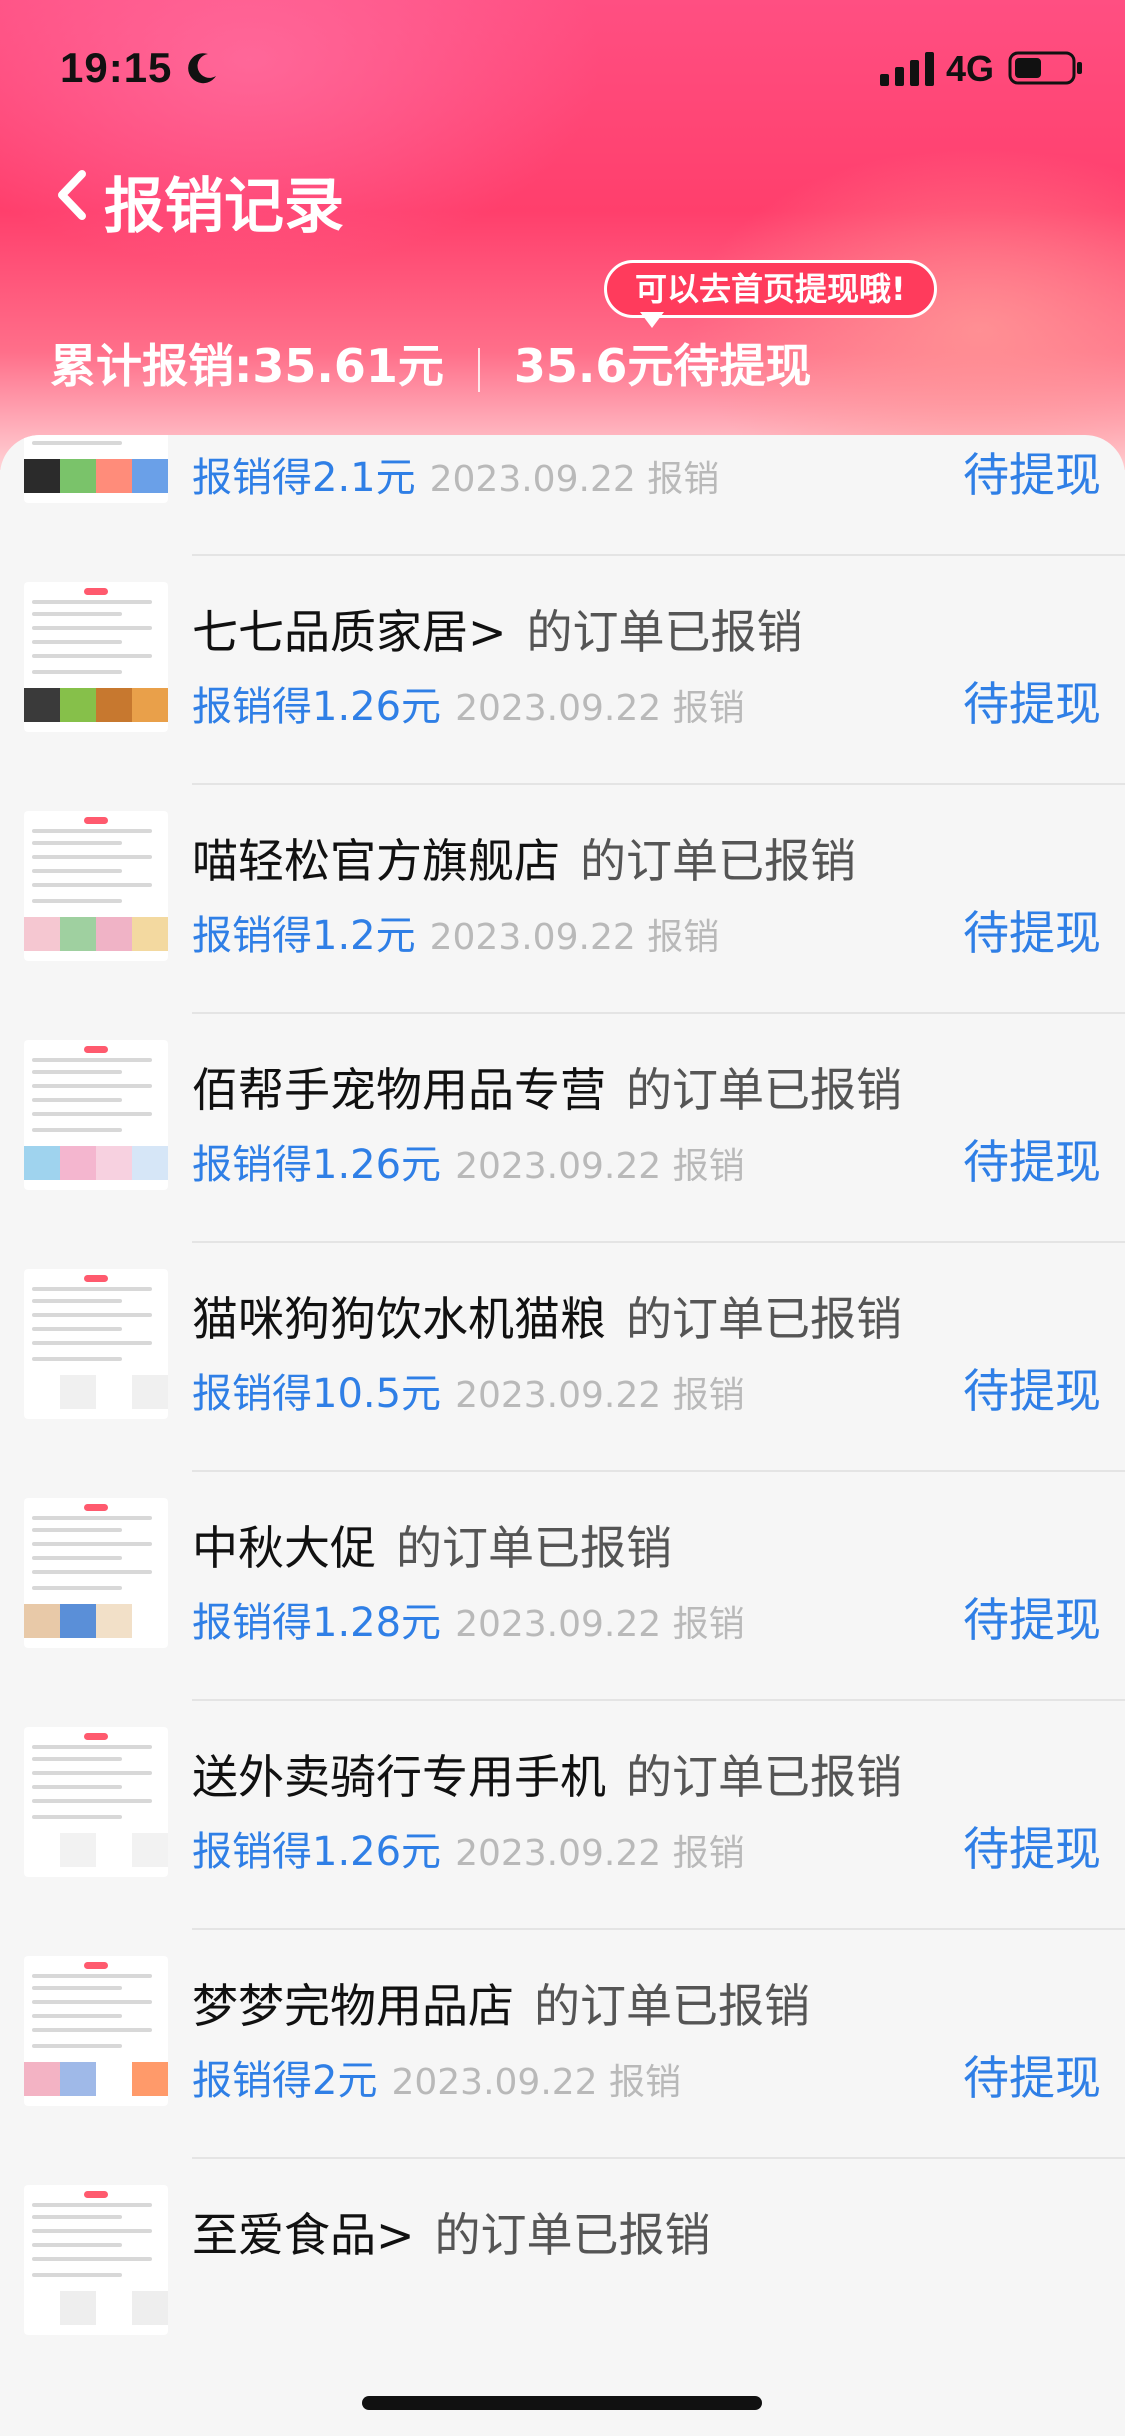 This screenshot has height=2436, width=1125. What do you see at coordinates (202, 68) in the screenshot?
I see `moon-icon` at bounding box center [202, 68].